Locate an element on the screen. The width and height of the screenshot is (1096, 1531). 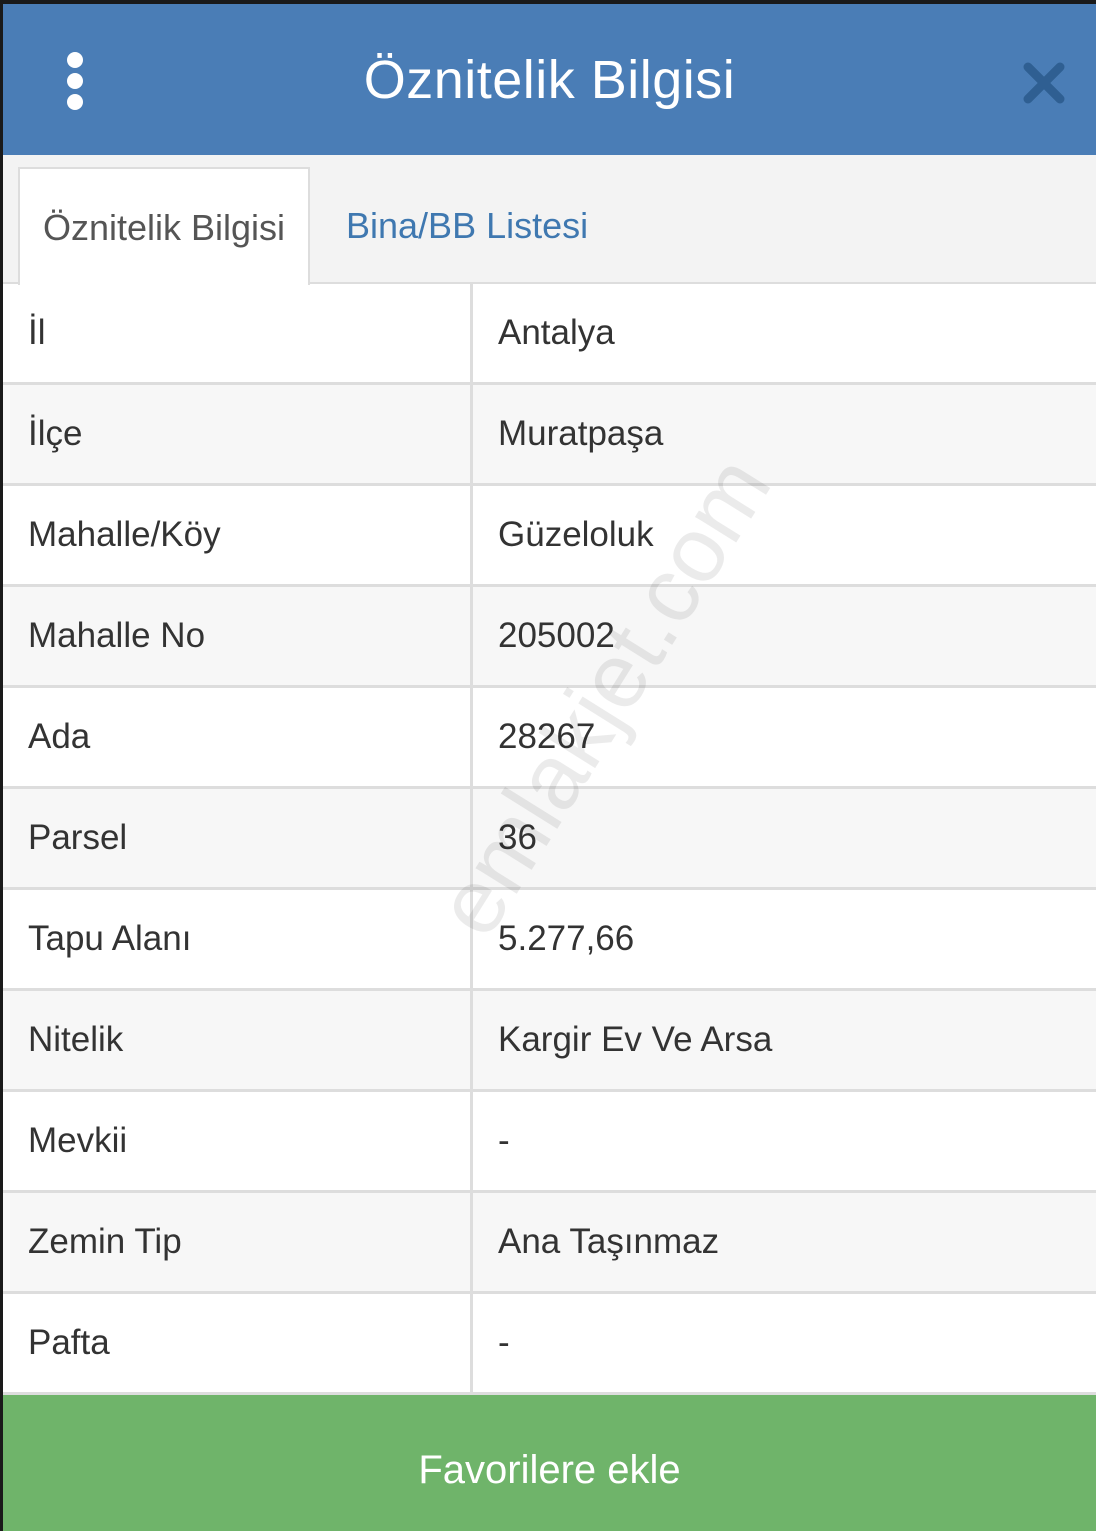
table-row: Ada 28267 is located at coordinates (549, 738).